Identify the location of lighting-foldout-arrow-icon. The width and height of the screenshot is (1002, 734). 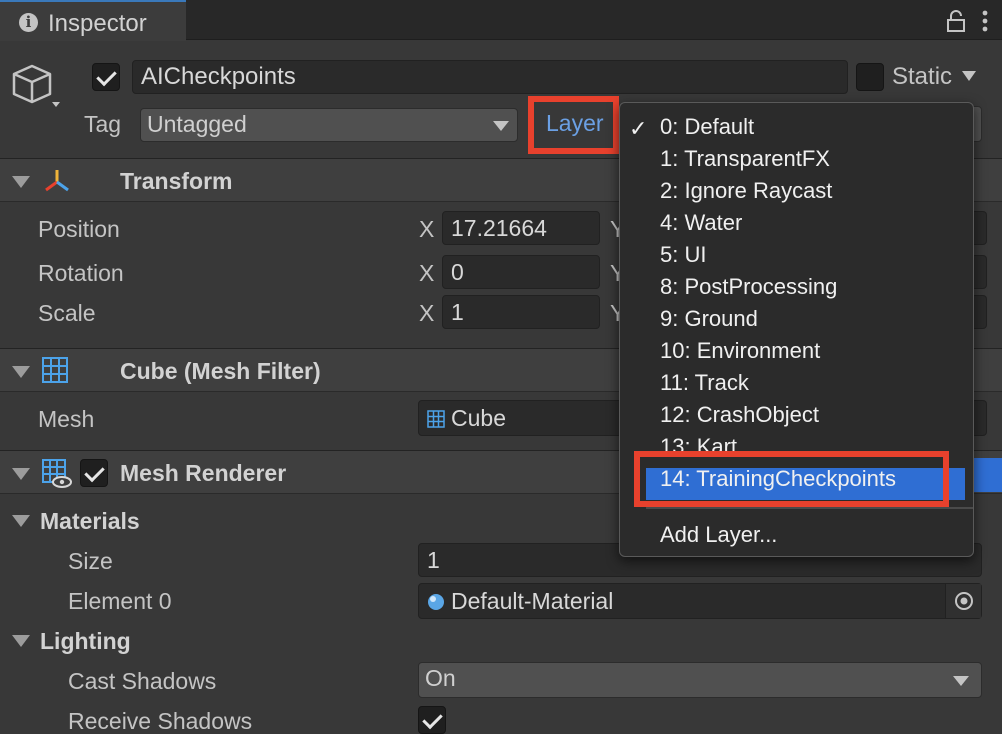
(21, 641).